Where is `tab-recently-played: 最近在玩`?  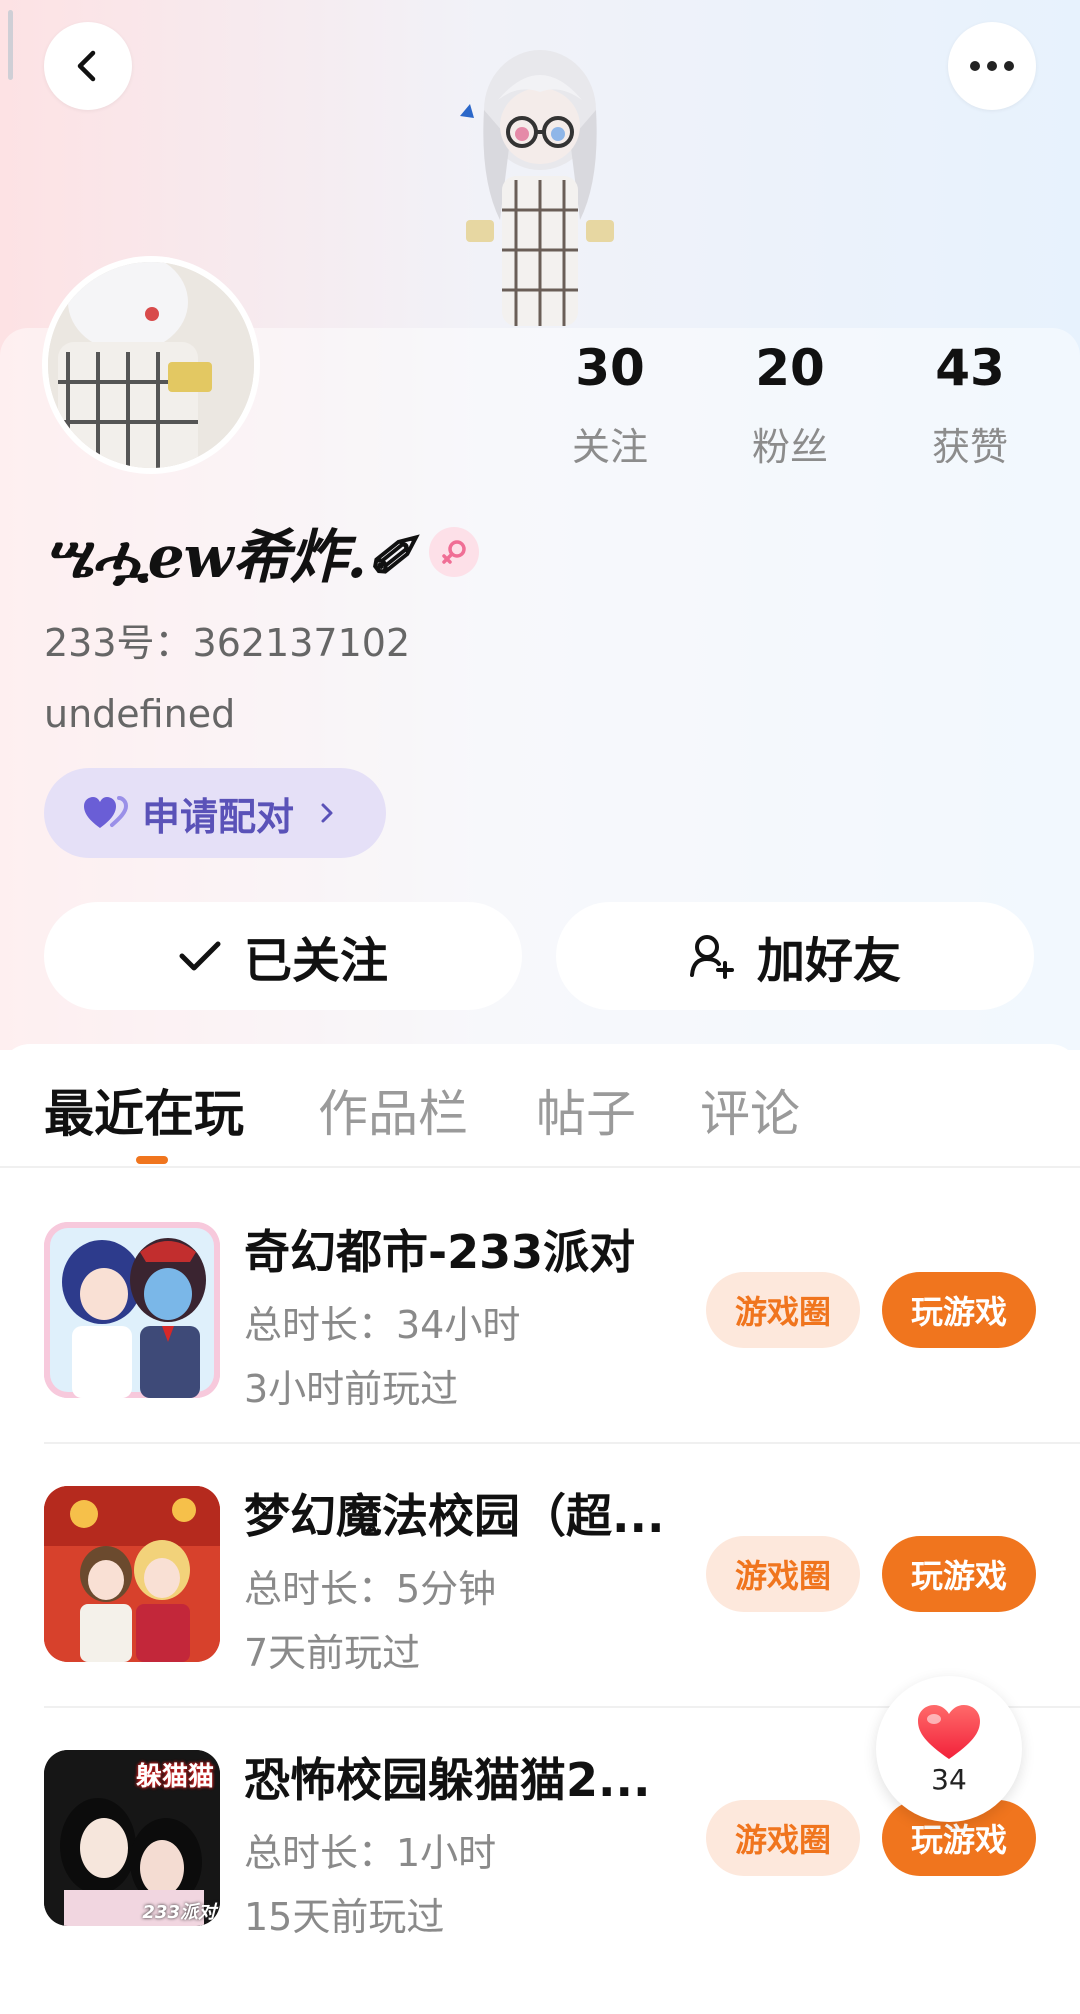 tab-recently-played: 最近在玩 is located at coordinates (144, 1110).